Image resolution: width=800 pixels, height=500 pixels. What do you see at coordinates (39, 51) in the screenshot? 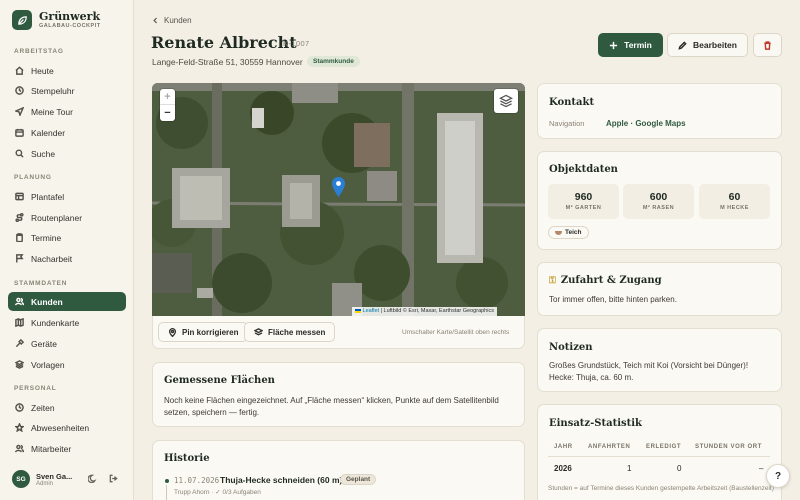
I see `nav-section-arbeitstag: ARBEITSTAG` at bounding box center [39, 51].